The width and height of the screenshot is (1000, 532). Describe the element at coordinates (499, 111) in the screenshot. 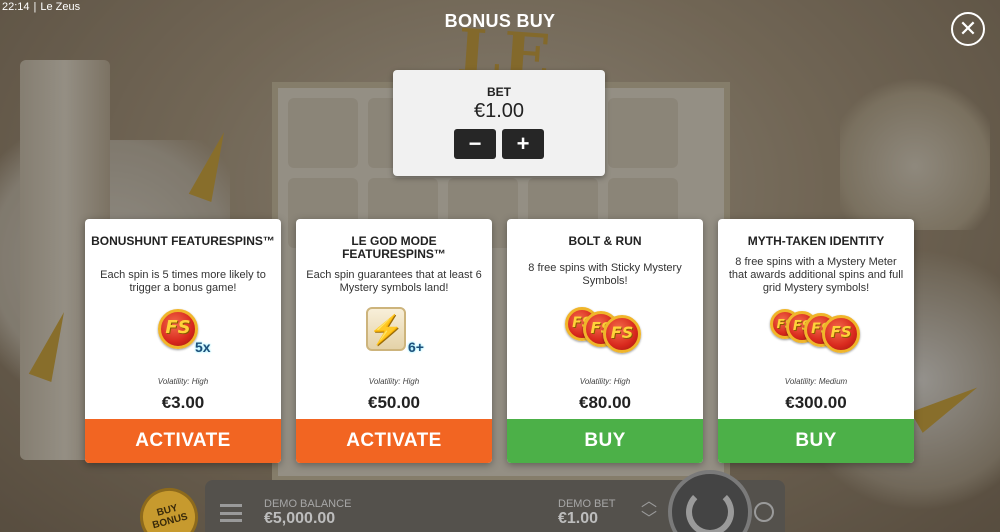

I see `bet-amount: €1.00` at that location.